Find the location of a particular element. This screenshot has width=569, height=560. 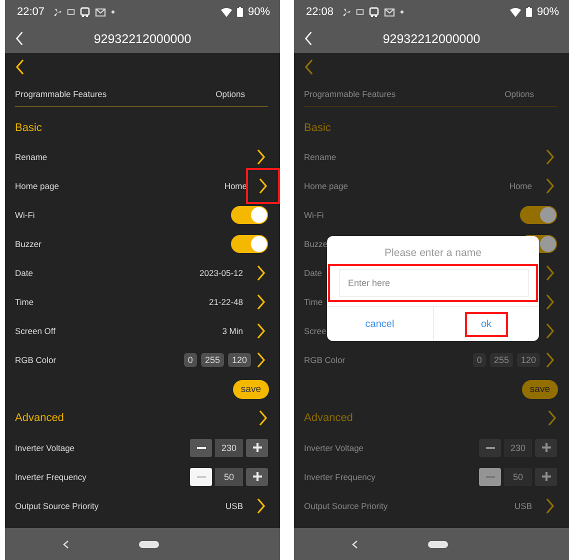

setting-label: Buzze is located at coordinates (316, 243).